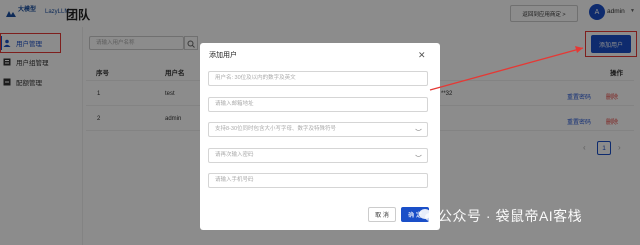 This screenshot has width=640, height=245. I want to click on field-placeholder: 请再次输入密码, so click(234, 155).